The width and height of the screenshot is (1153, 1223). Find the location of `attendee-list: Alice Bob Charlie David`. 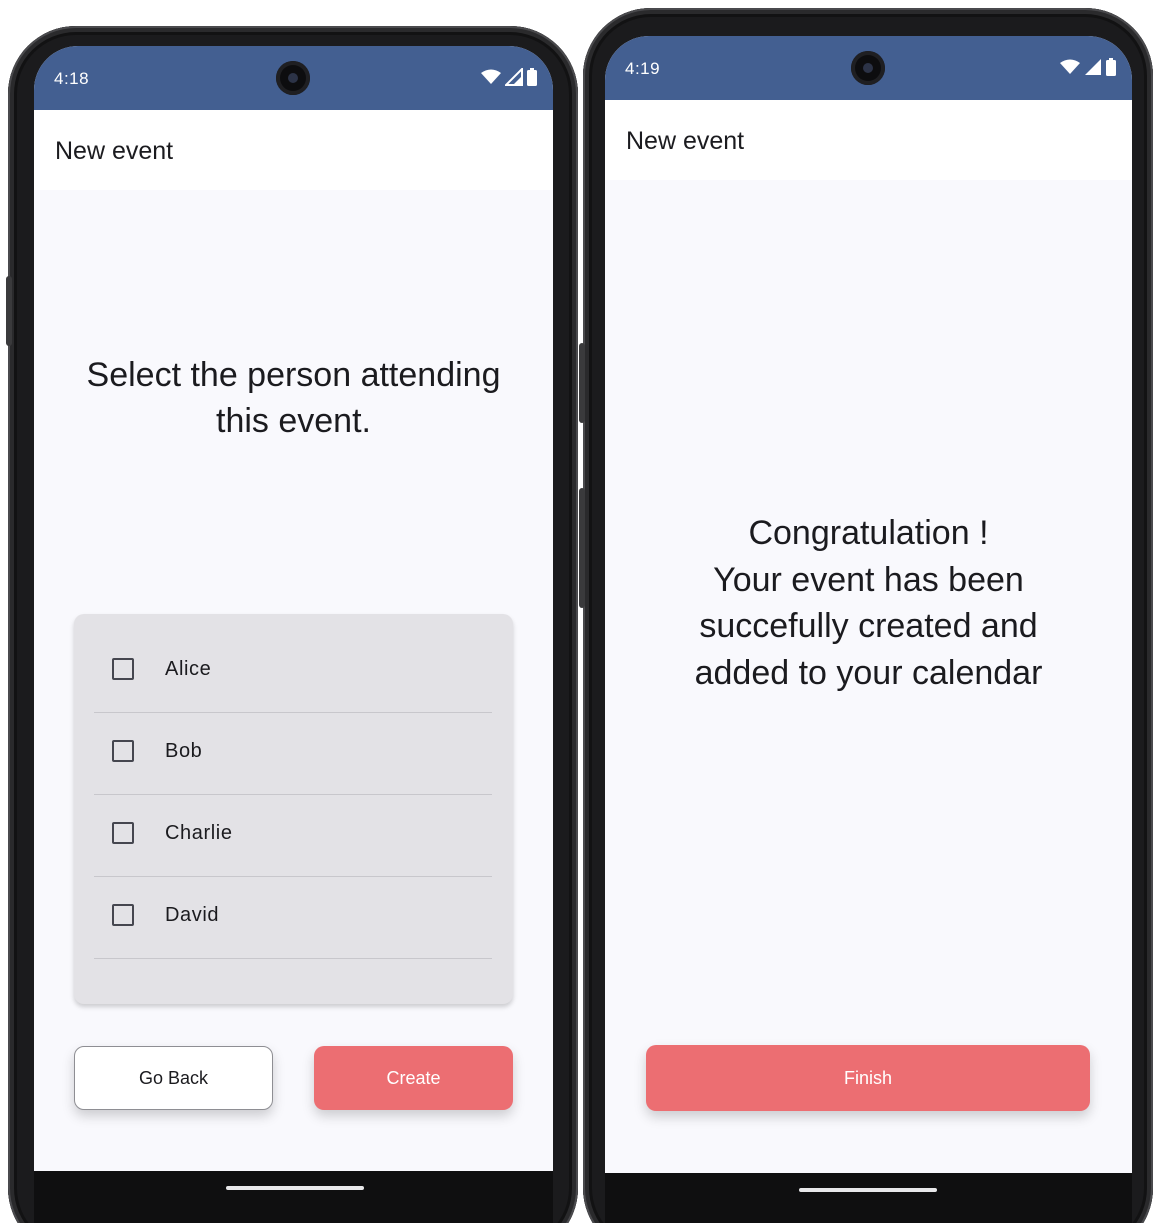

attendee-list: Alice Bob Charlie David is located at coordinates (293, 809).